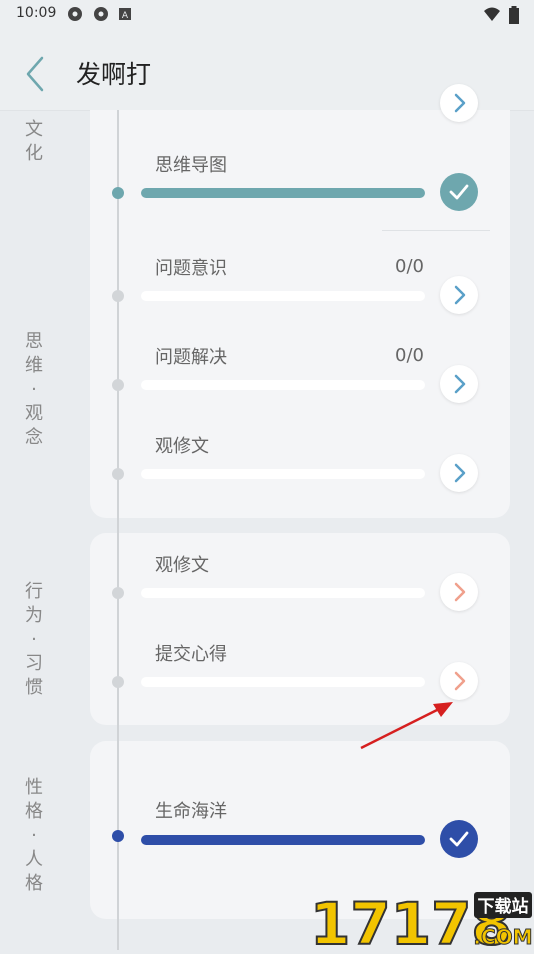 The image size is (534, 954). What do you see at coordinates (406, 726) in the screenshot?
I see `annotation-arrow-icon` at bounding box center [406, 726].